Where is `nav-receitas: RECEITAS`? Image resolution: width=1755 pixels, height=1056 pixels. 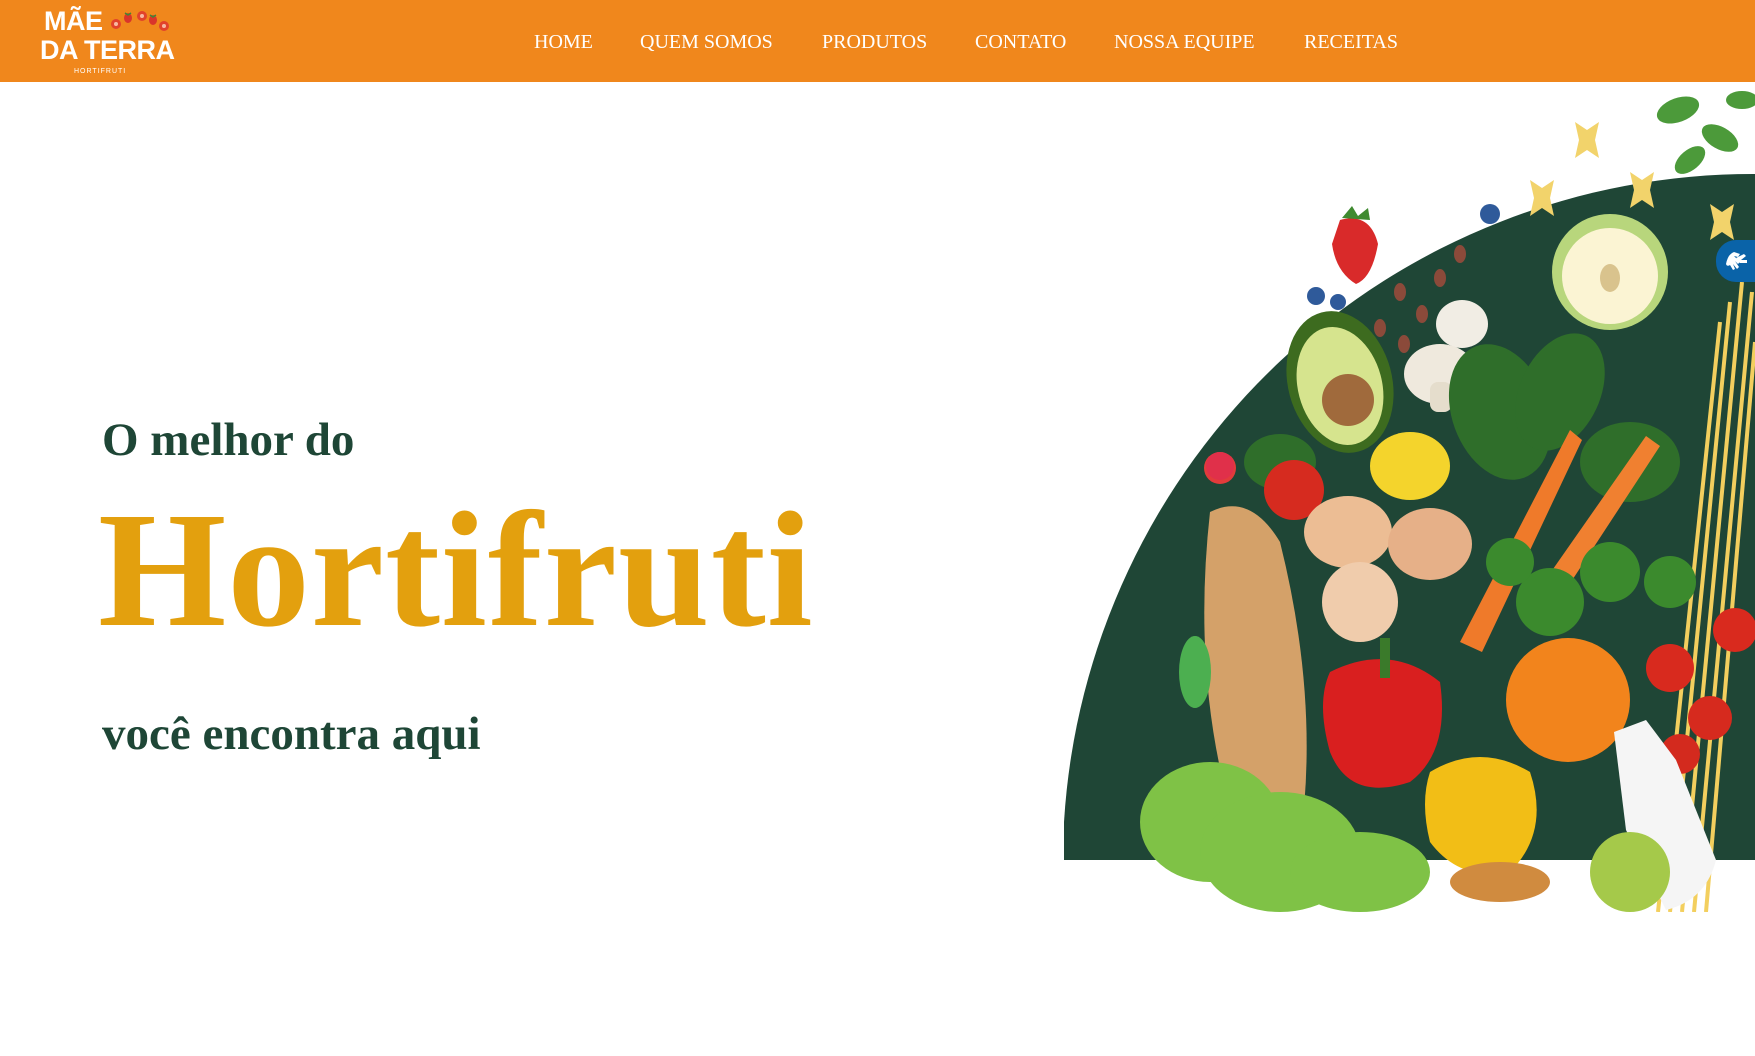
nav-receitas: RECEITAS is located at coordinates (1351, 42).